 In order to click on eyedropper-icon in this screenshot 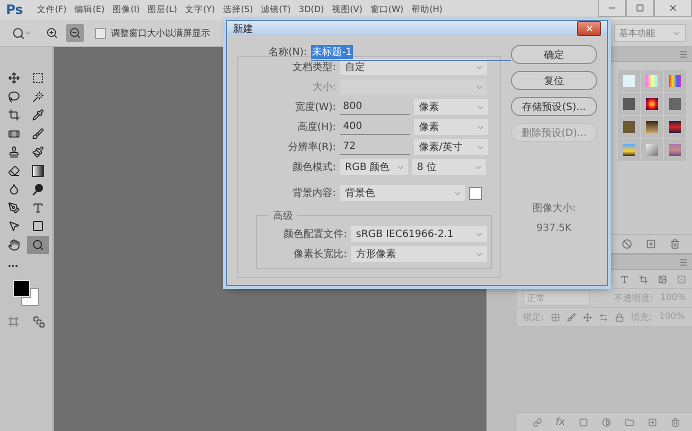, I will do `click(38, 115)`.